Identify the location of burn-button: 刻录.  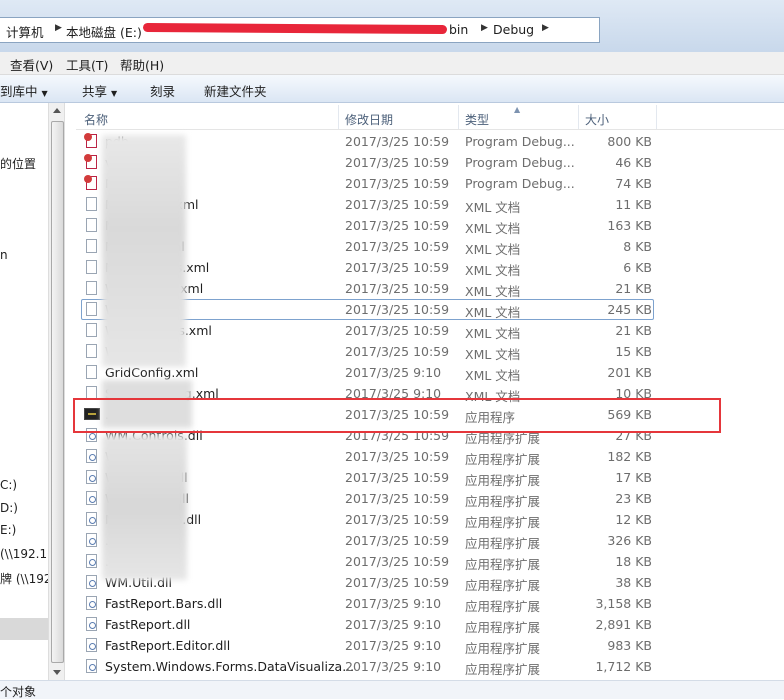
(162, 90).